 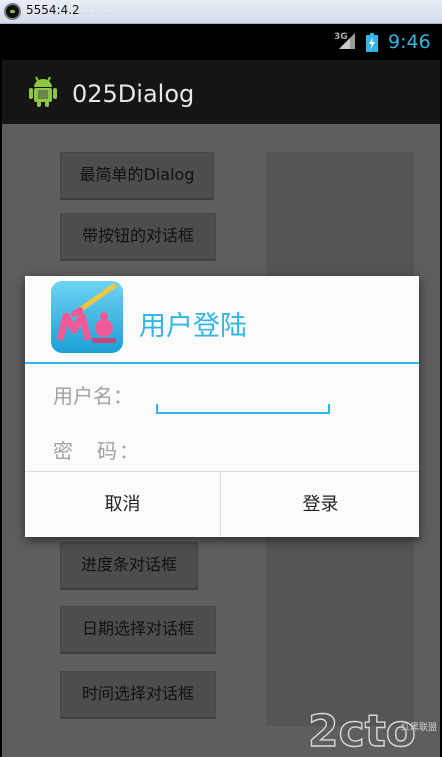 What do you see at coordinates (362, 731) in the screenshot?
I see `watermark-logo-text: 2cto` at bounding box center [362, 731].